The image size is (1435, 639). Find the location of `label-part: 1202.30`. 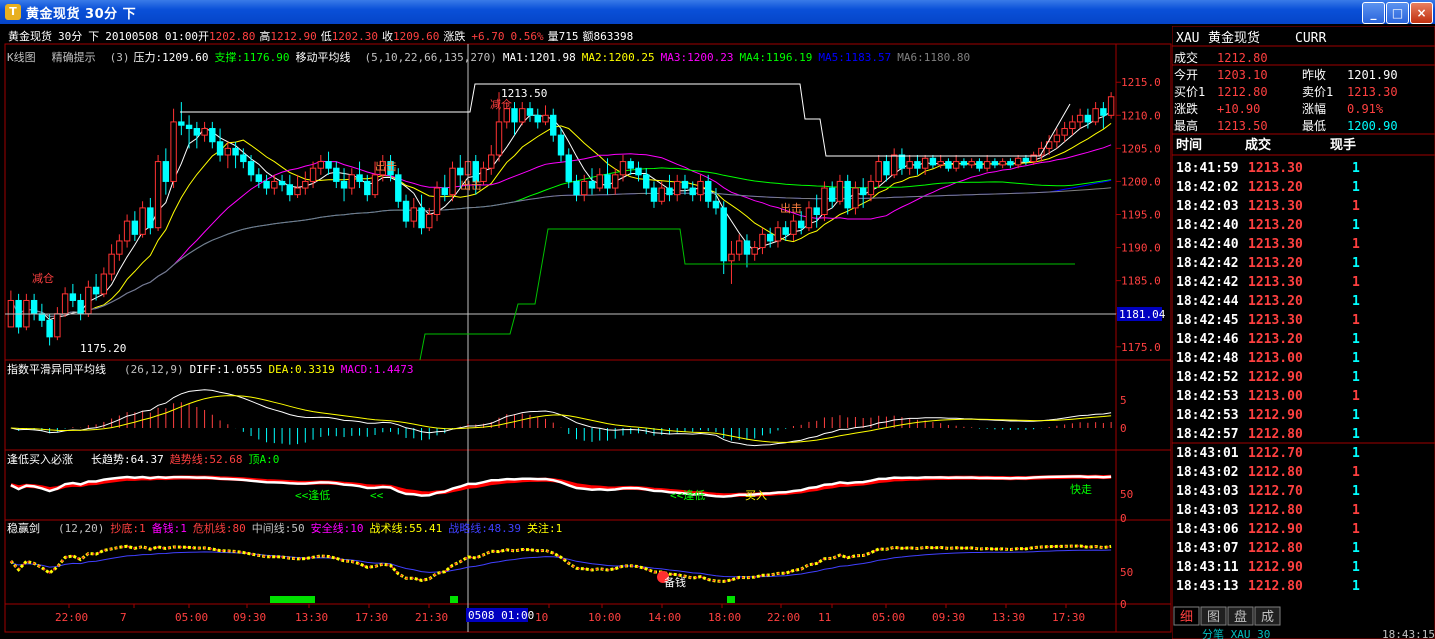

label-part: 1202.30 is located at coordinates (355, 36).